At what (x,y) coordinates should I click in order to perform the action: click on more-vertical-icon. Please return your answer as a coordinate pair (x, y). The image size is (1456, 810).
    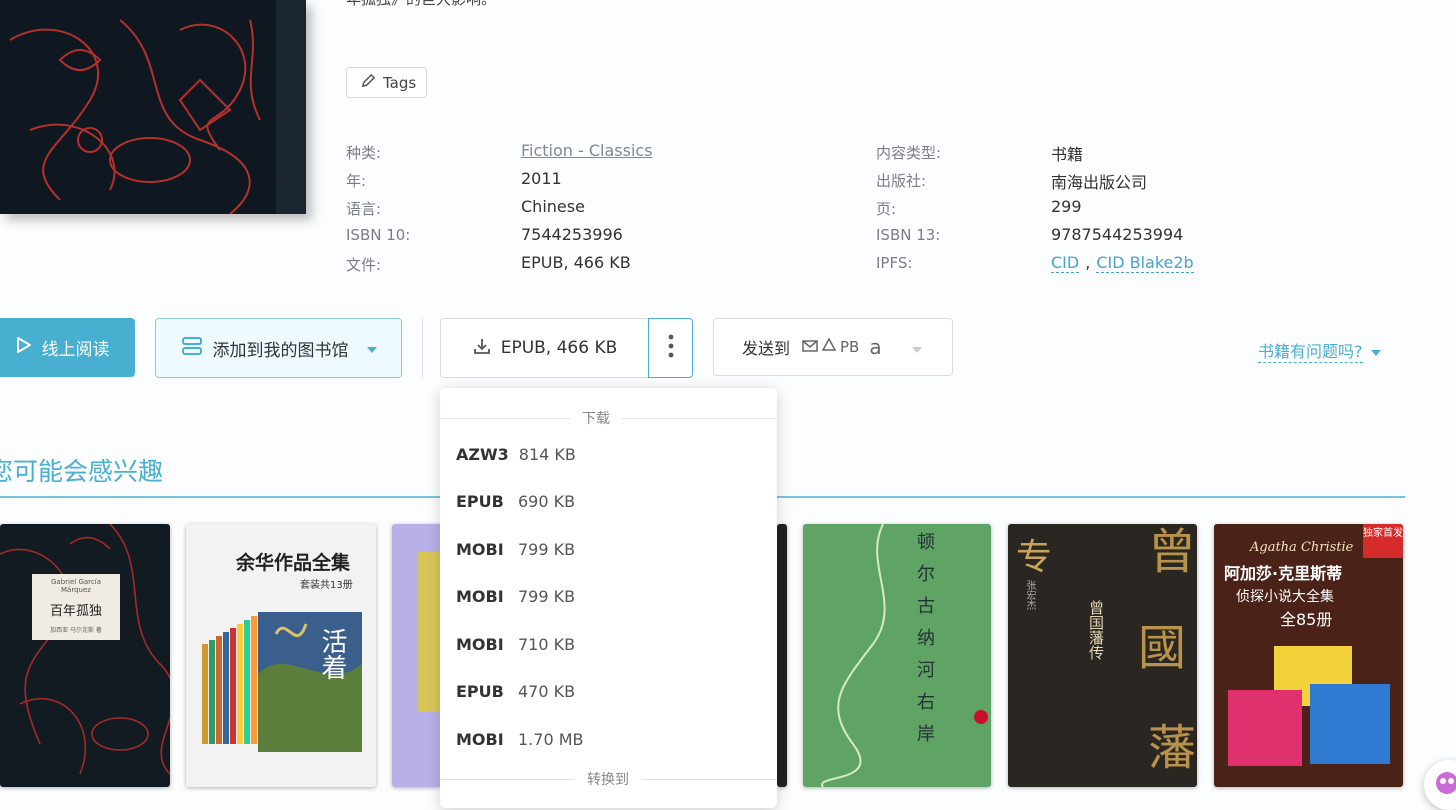
    Looking at the image, I should click on (671, 348).